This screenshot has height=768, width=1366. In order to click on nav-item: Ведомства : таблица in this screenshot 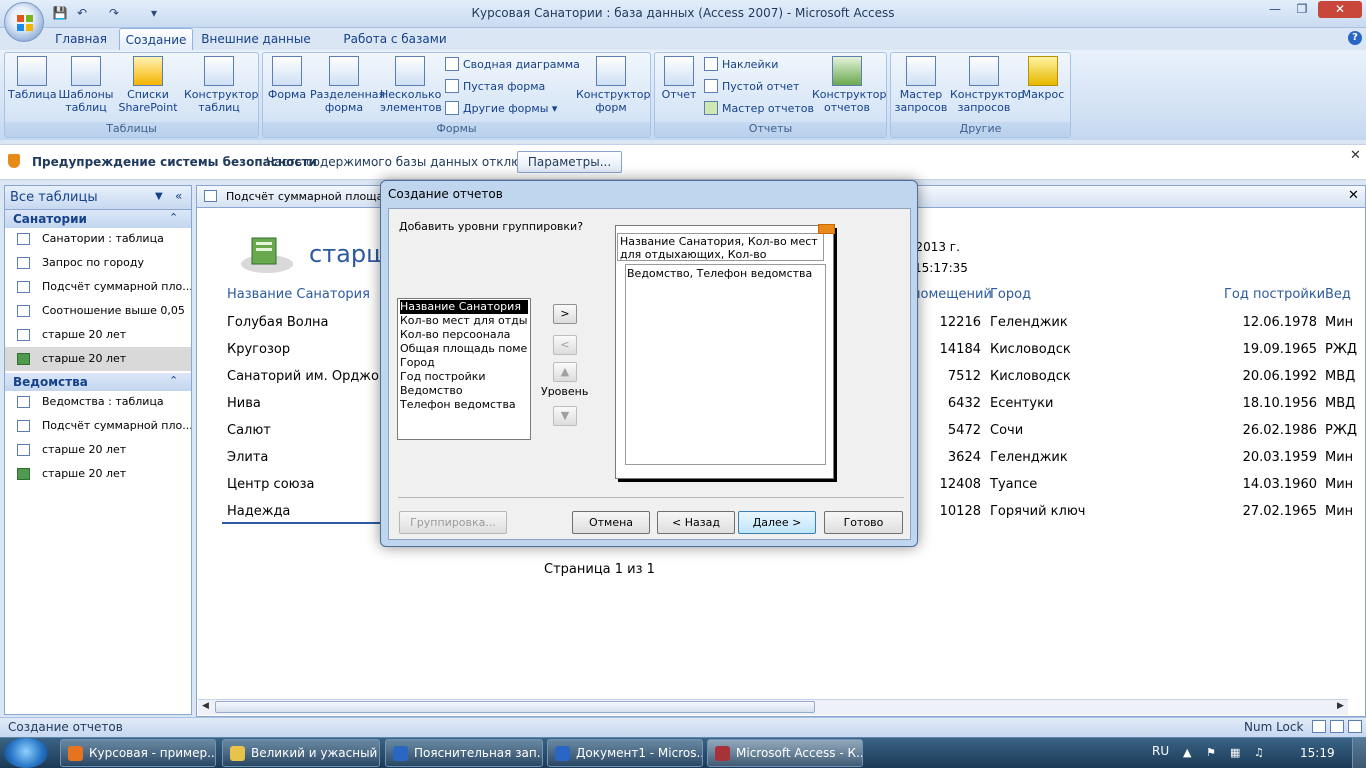, I will do `click(98, 402)`.